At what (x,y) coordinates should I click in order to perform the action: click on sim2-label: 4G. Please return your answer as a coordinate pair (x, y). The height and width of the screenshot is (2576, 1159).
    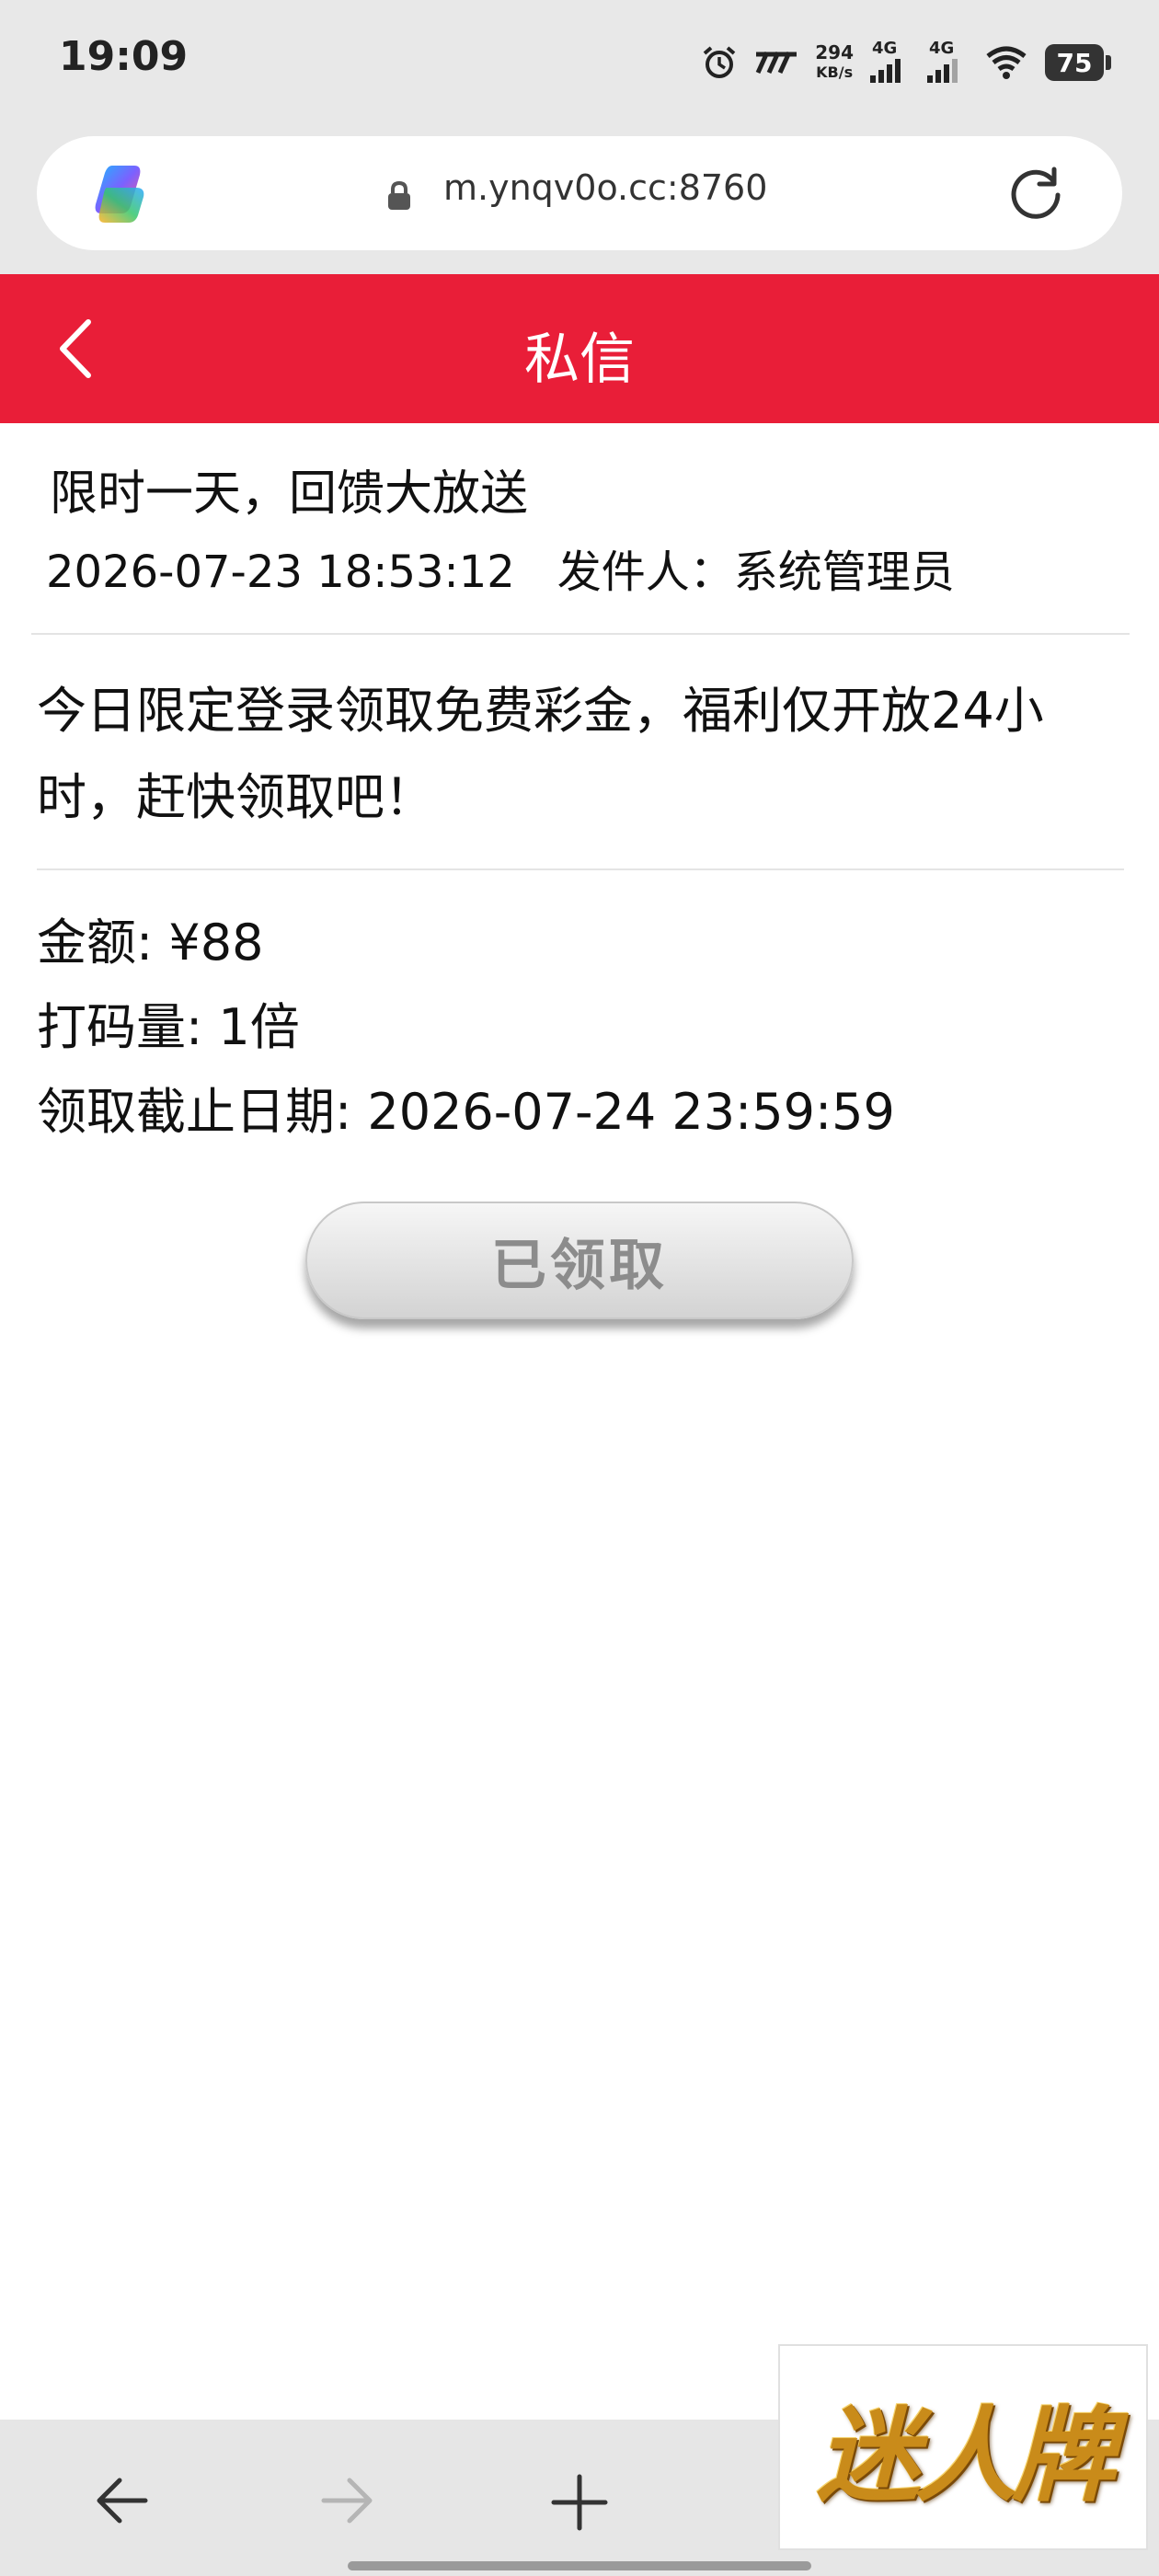
    Looking at the image, I should click on (942, 48).